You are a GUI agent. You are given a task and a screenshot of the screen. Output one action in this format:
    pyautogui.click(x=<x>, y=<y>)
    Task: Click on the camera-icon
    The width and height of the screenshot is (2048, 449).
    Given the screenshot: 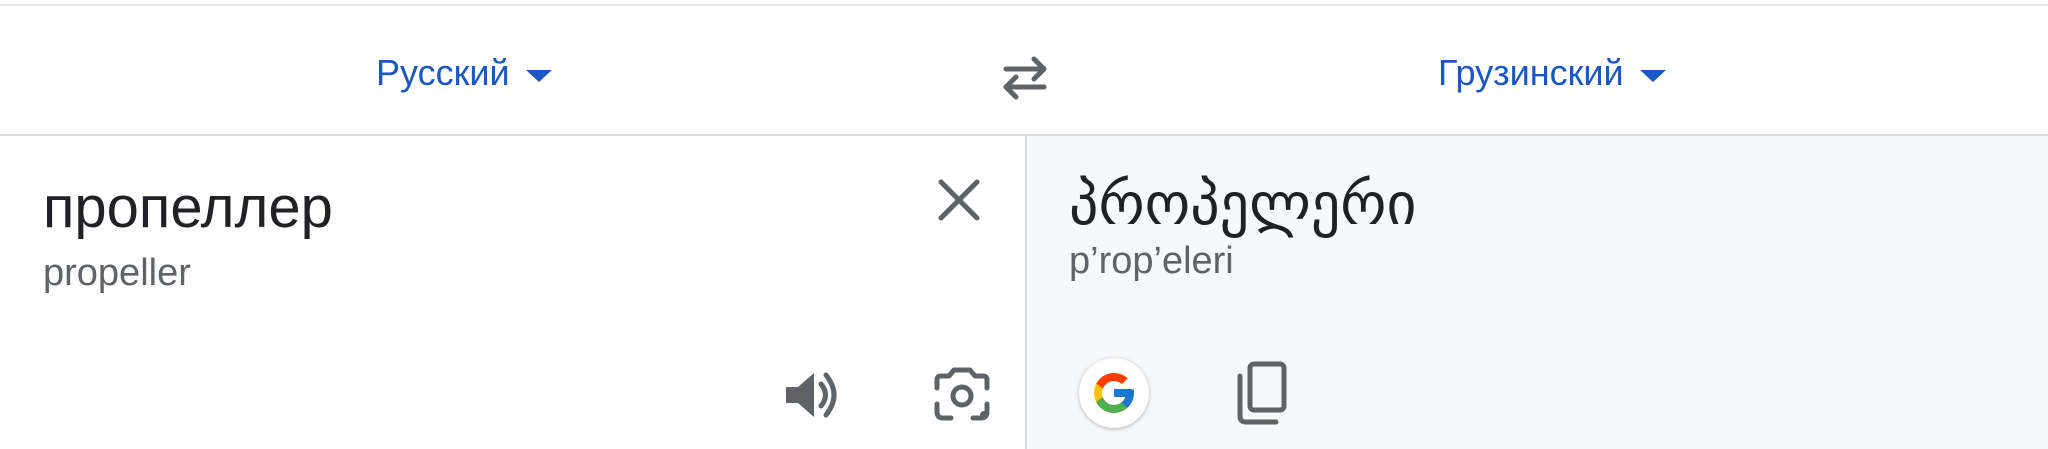 What is the action you would take?
    pyautogui.click(x=962, y=395)
    